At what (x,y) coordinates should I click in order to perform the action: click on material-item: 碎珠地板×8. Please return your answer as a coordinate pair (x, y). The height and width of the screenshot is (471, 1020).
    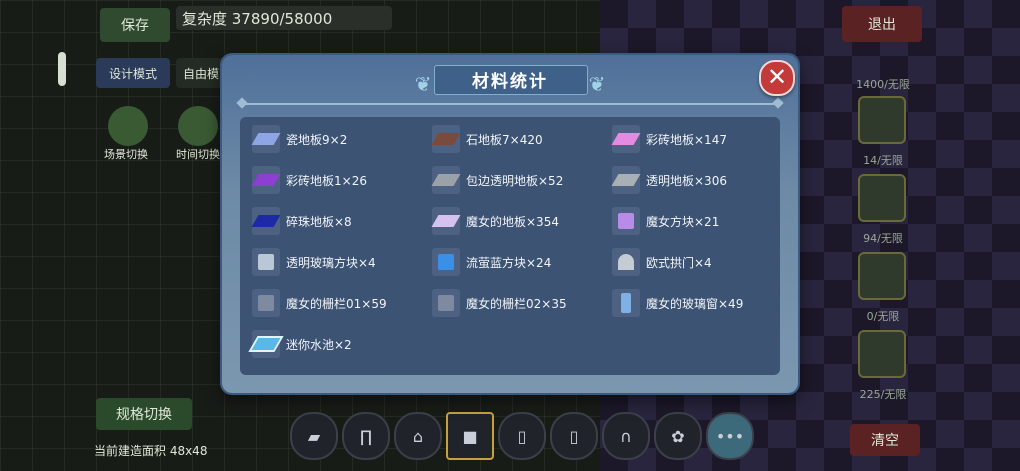
    Looking at the image, I should click on (301, 221).